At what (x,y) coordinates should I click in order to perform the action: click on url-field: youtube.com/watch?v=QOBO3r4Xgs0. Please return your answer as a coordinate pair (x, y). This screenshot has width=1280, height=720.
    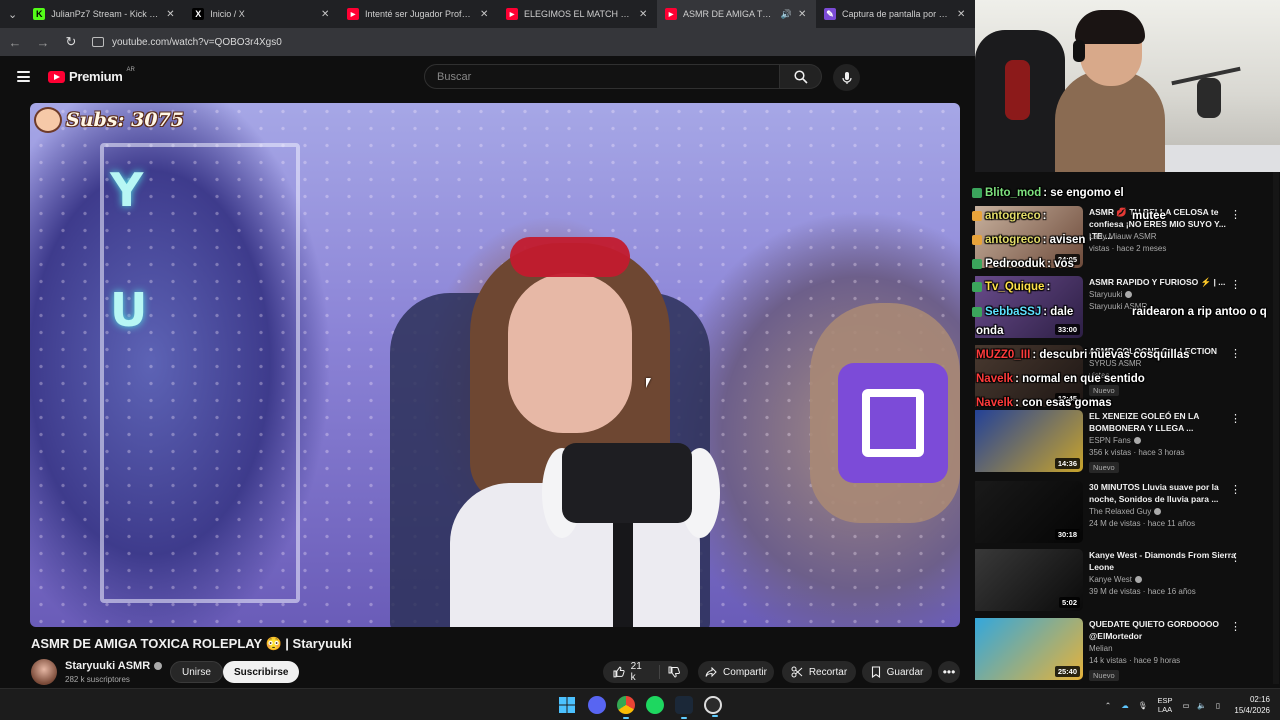
    Looking at the image, I should click on (187, 42).